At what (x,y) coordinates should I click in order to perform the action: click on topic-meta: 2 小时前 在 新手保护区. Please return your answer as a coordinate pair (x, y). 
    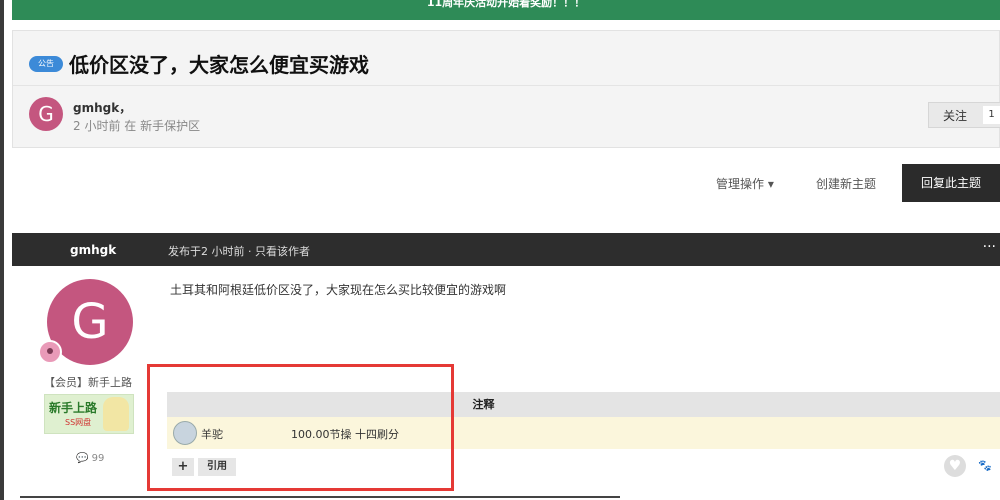
    Looking at the image, I should click on (137, 126).